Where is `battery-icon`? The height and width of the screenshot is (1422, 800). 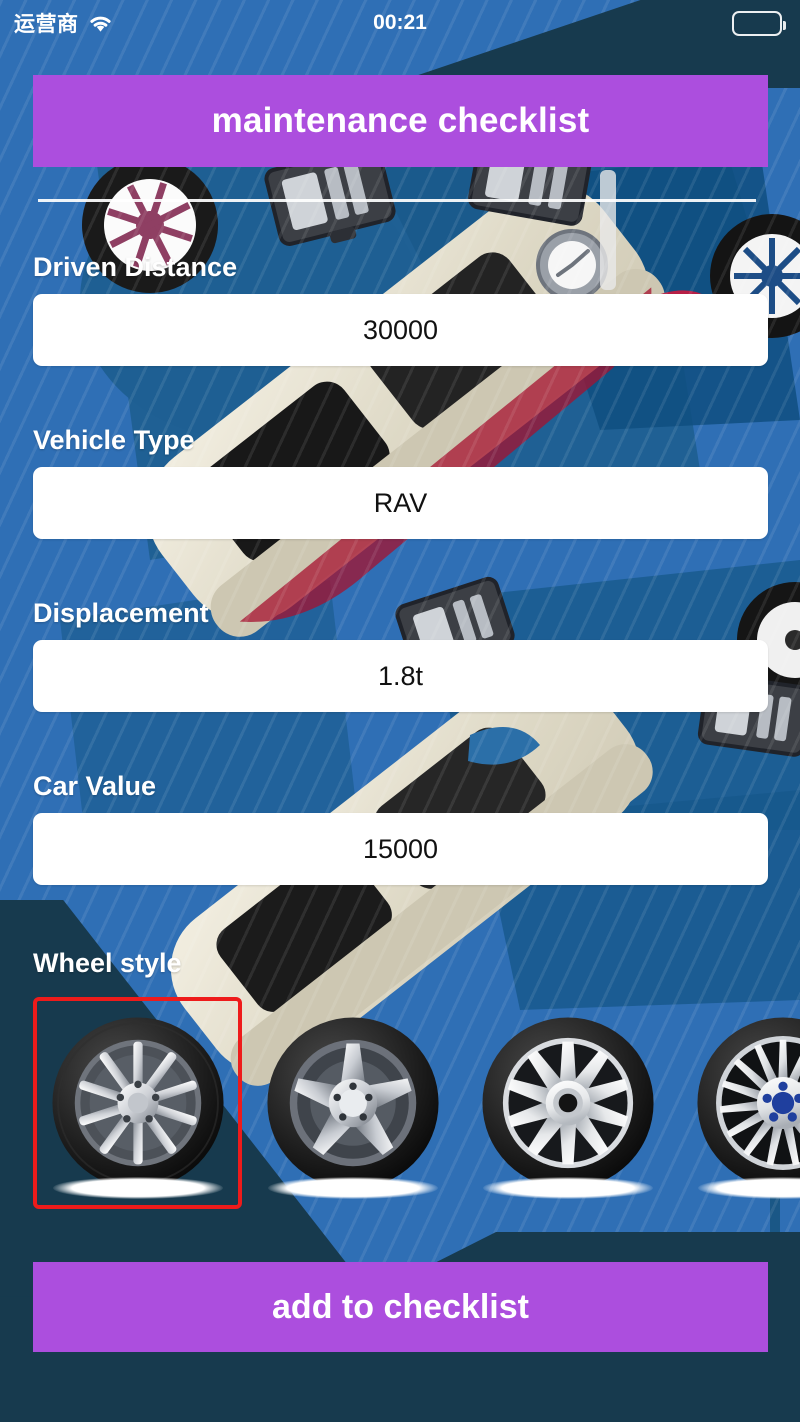 battery-icon is located at coordinates (759, 23).